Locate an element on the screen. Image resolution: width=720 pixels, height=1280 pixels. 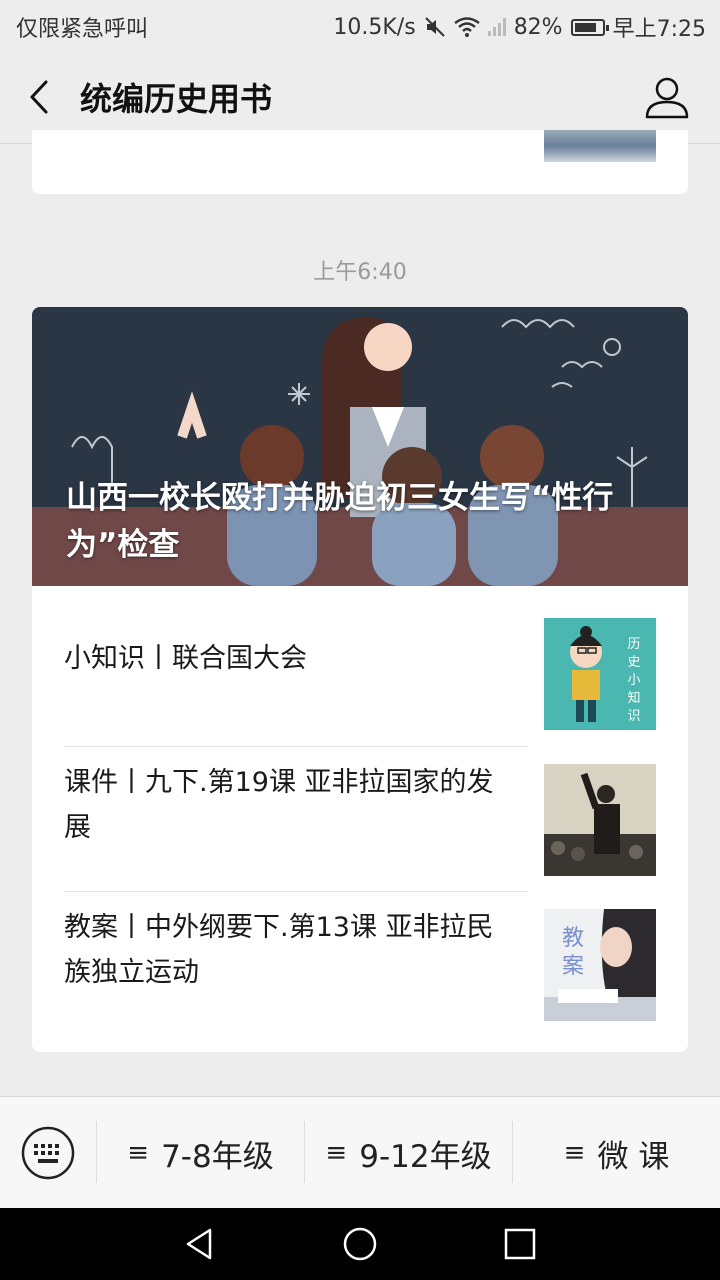
thumb-text: 历 is located at coordinates (633, 644).